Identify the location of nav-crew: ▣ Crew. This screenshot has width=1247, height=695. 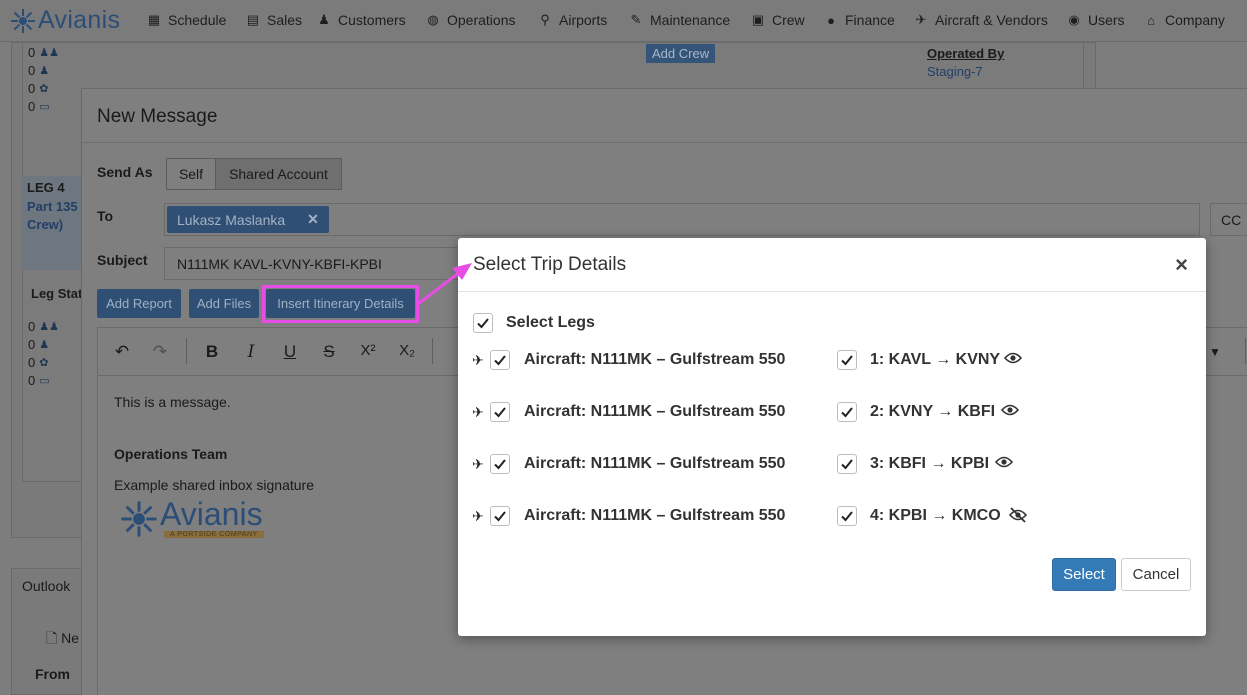
(777, 20).